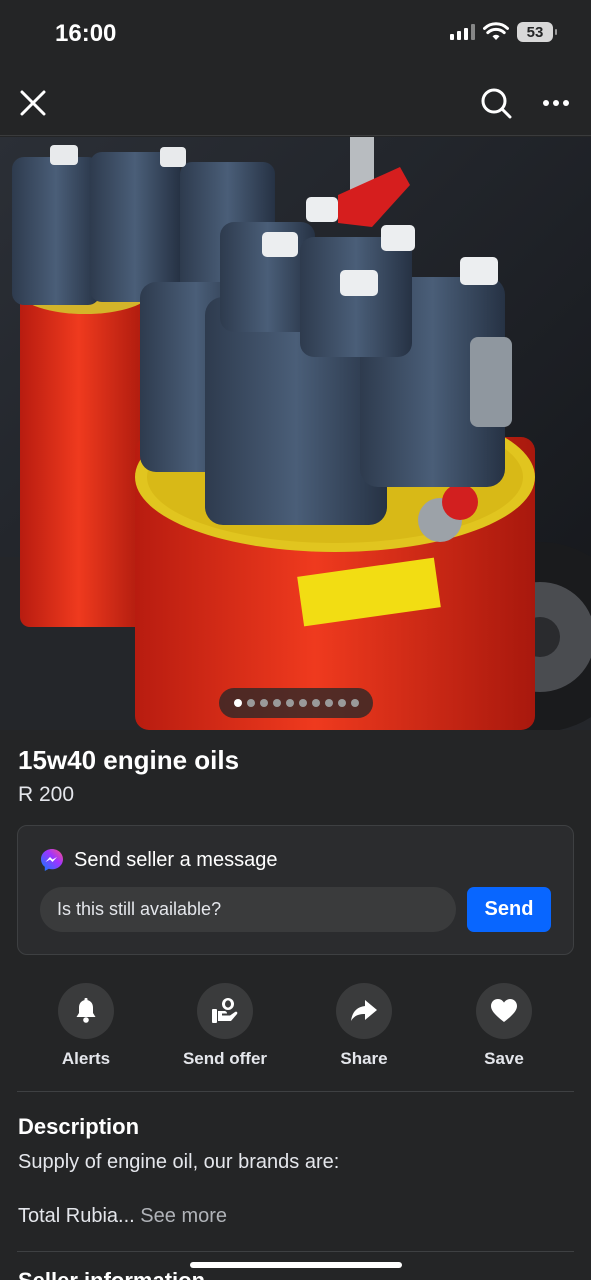 This screenshot has height=1280, width=591. I want to click on heart-icon, so click(504, 1010).